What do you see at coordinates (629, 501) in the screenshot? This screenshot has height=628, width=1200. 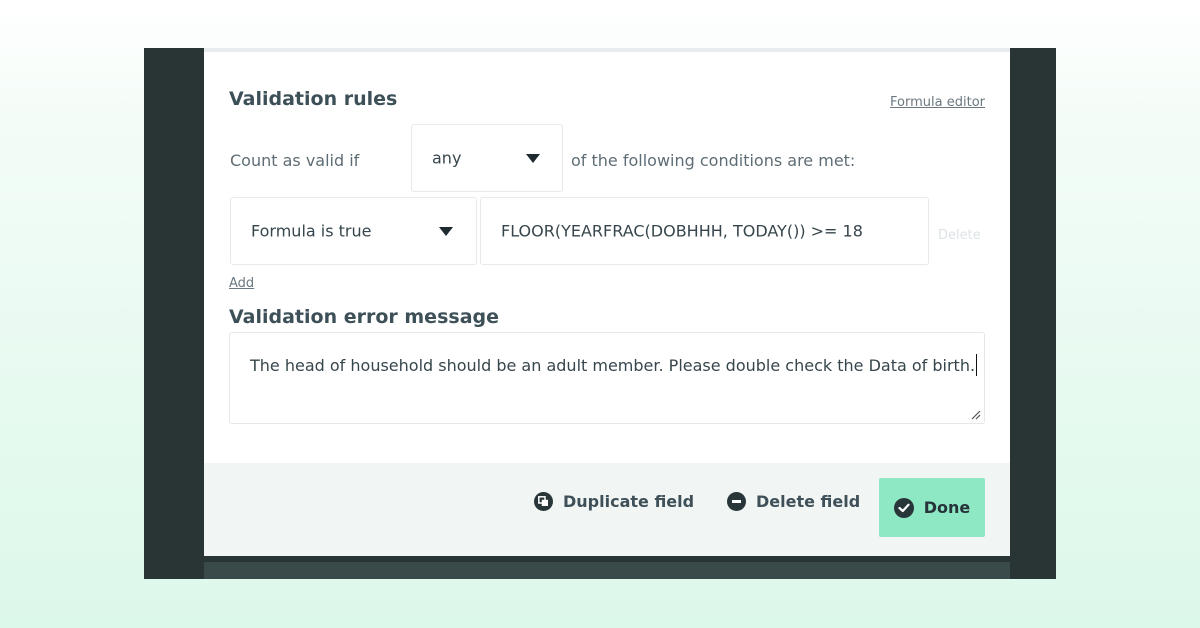 I see `duplicate-field-label: Duplicate field` at bounding box center [629, 501].